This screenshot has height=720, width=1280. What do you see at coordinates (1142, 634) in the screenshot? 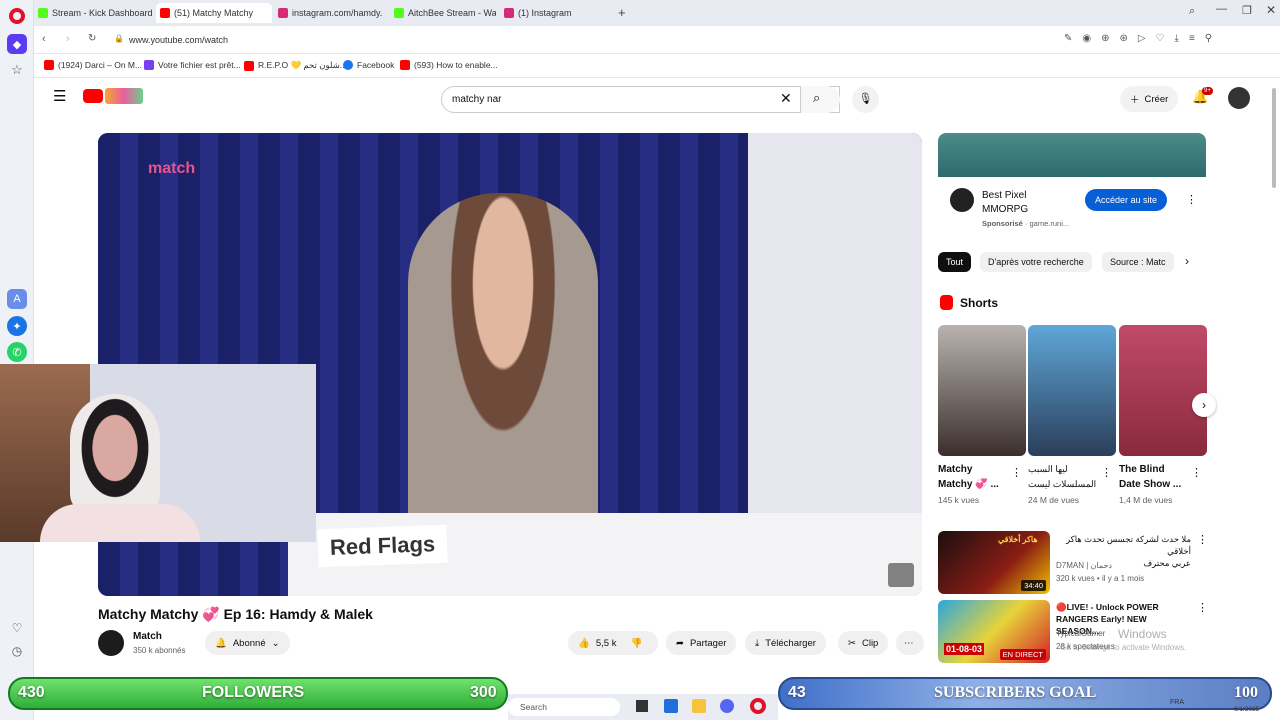
I see `activate-windows-title: Windows` at bounding box center [1142, 634].